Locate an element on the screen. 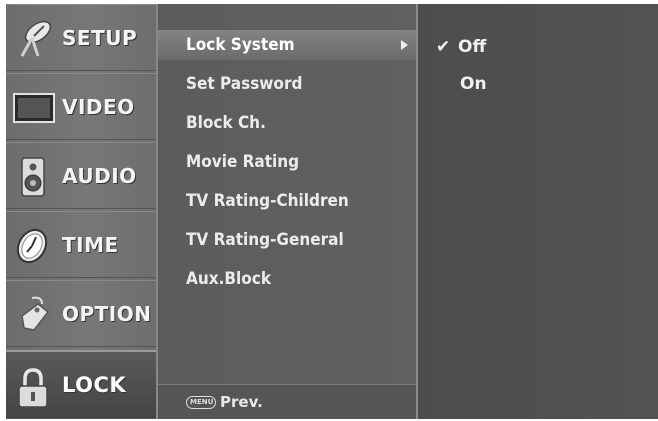  category-time: TIME is located at coordinates (81, 244).